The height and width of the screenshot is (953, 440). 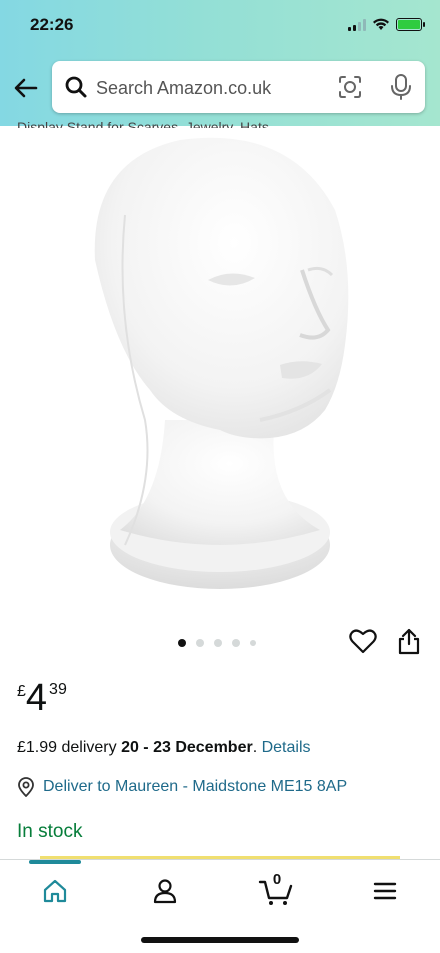 I want to click on tab-home, so click(x=55, y=891).